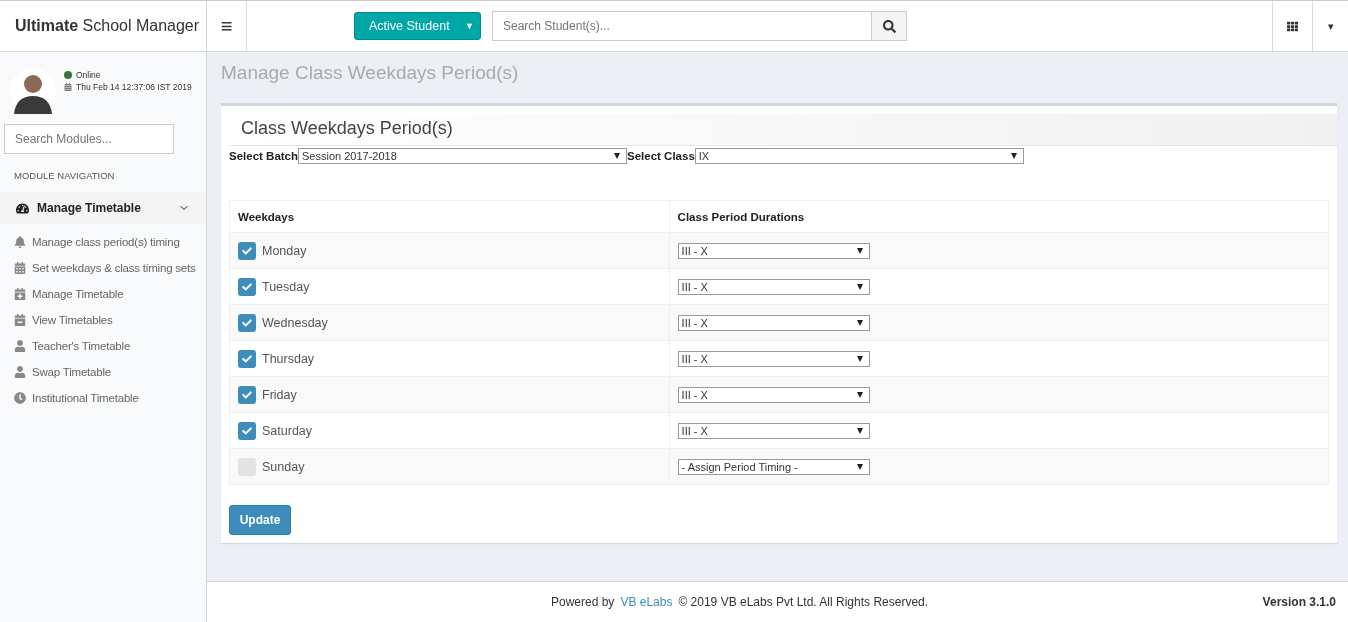  What do you see at coordinates (859, 156) in the screenshot?
I see `filter-select: IX` at bounding box center [859, 156].